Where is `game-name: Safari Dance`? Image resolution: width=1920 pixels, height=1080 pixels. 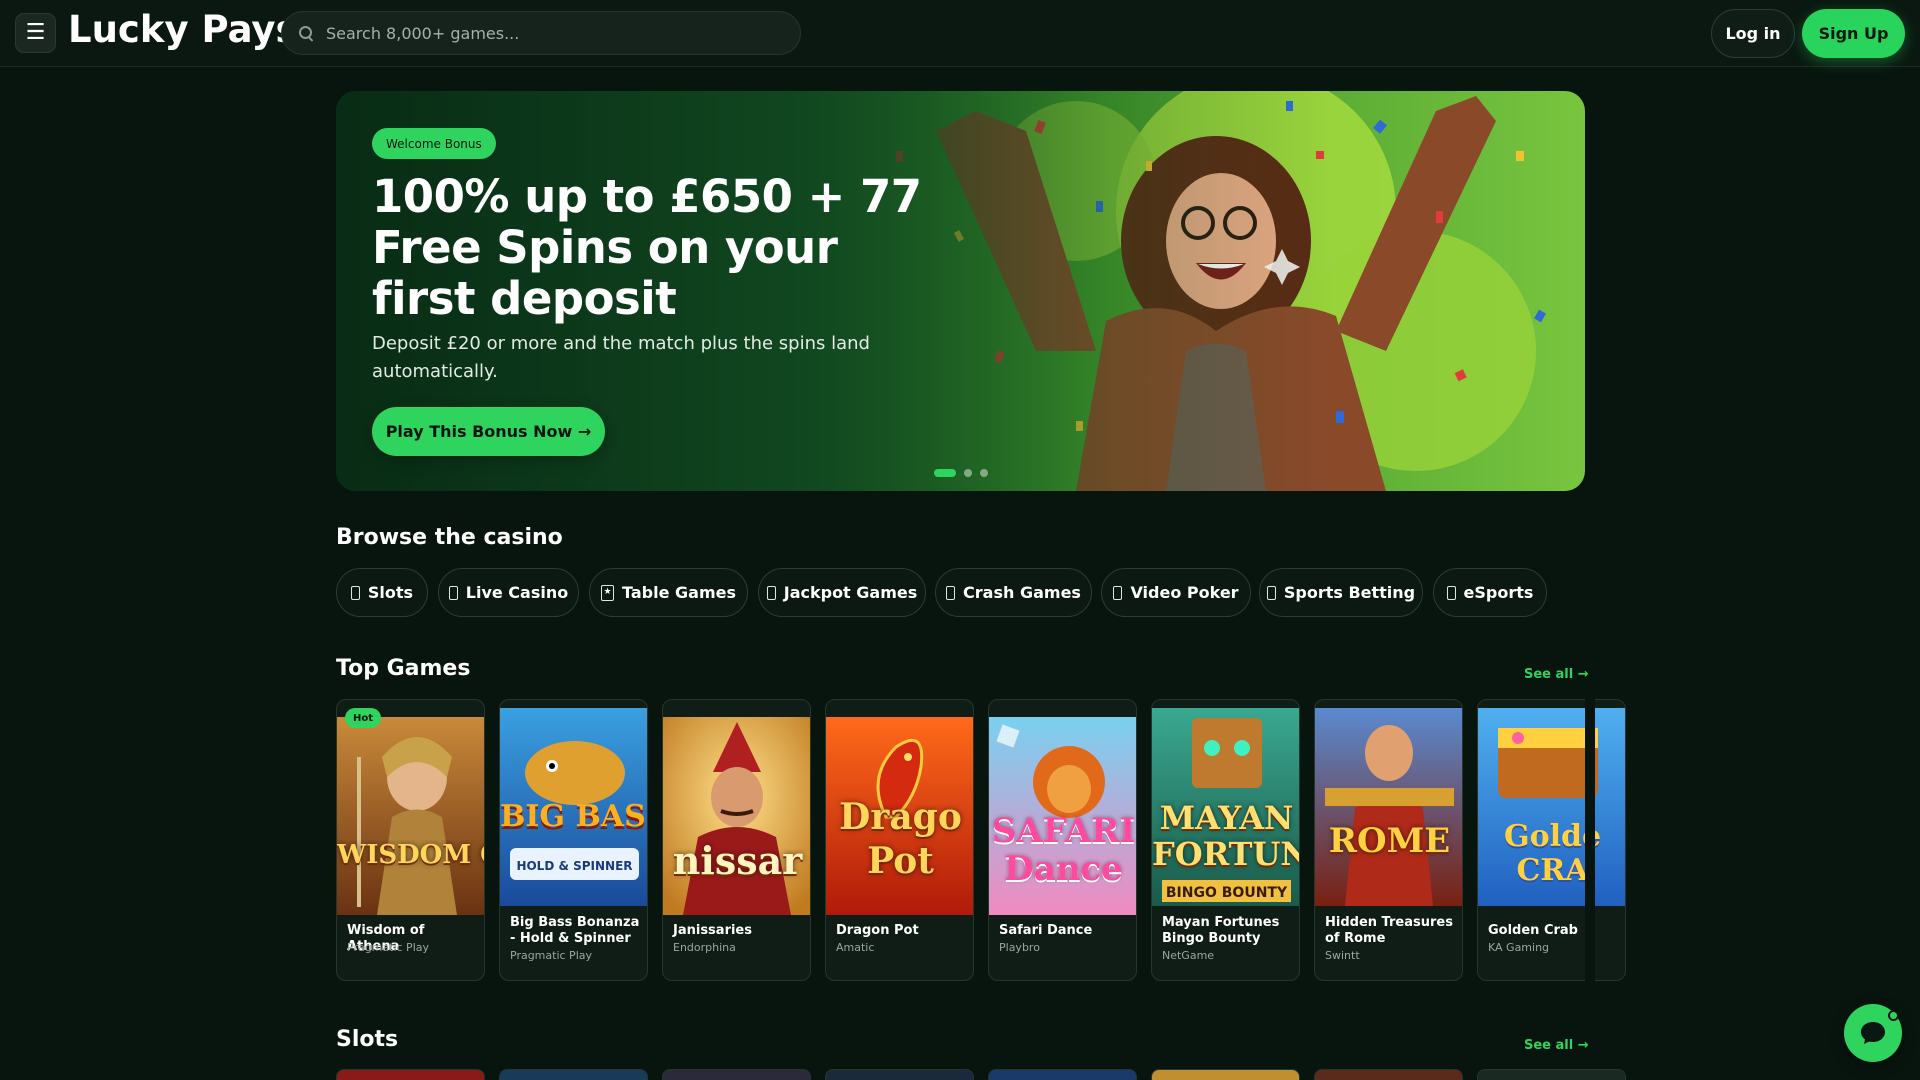
game-name: Safari Dance is located at coordinates (1046, 930).